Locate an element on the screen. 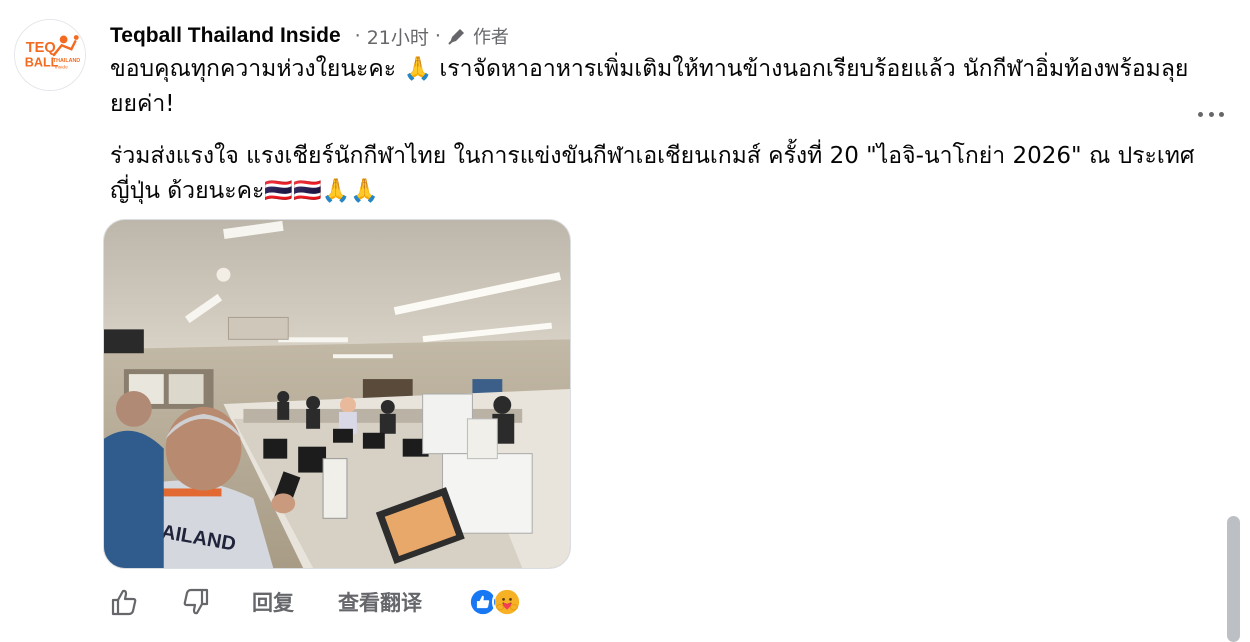  thumbs-down-icon is located at coordinates (196, 601).